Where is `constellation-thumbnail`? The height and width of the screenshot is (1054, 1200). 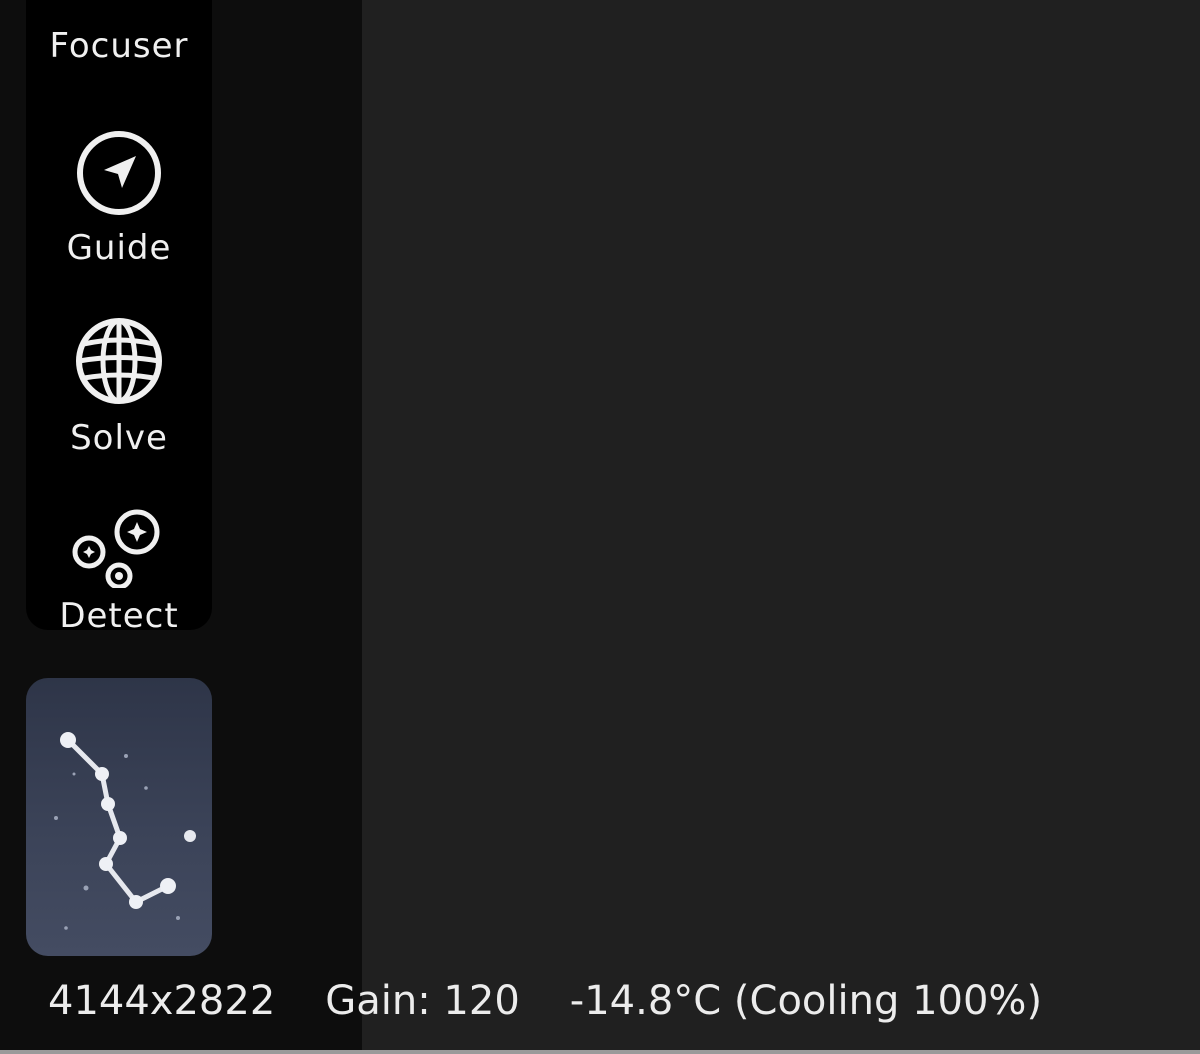
constellation-thumbnail is located at coordinates (119, 817).